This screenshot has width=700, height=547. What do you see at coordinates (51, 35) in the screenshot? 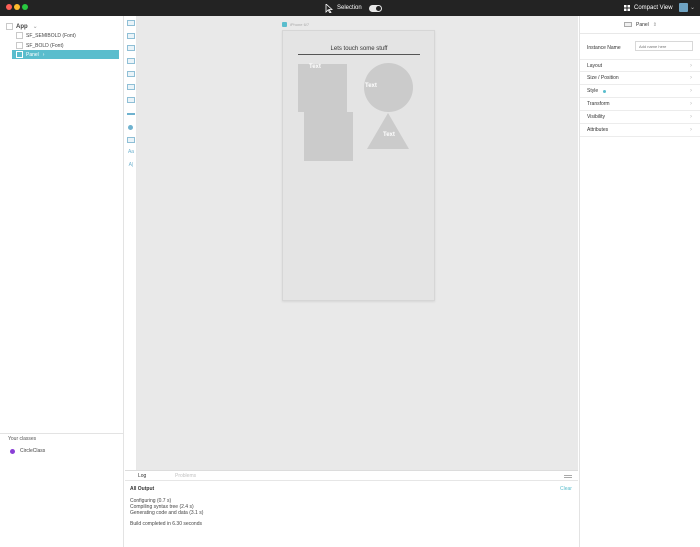
I see `tree-item-label: SF_SEMIBOLD (Font)` at bounding box center [51, 35].